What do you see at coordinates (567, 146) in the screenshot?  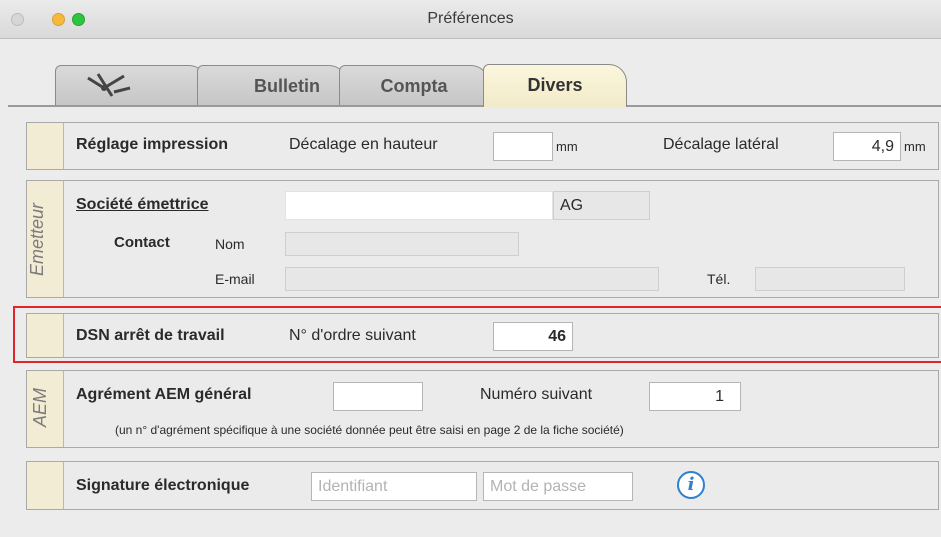 I see `vertical-offset-unit: mm` at bounding box center [567, 146].